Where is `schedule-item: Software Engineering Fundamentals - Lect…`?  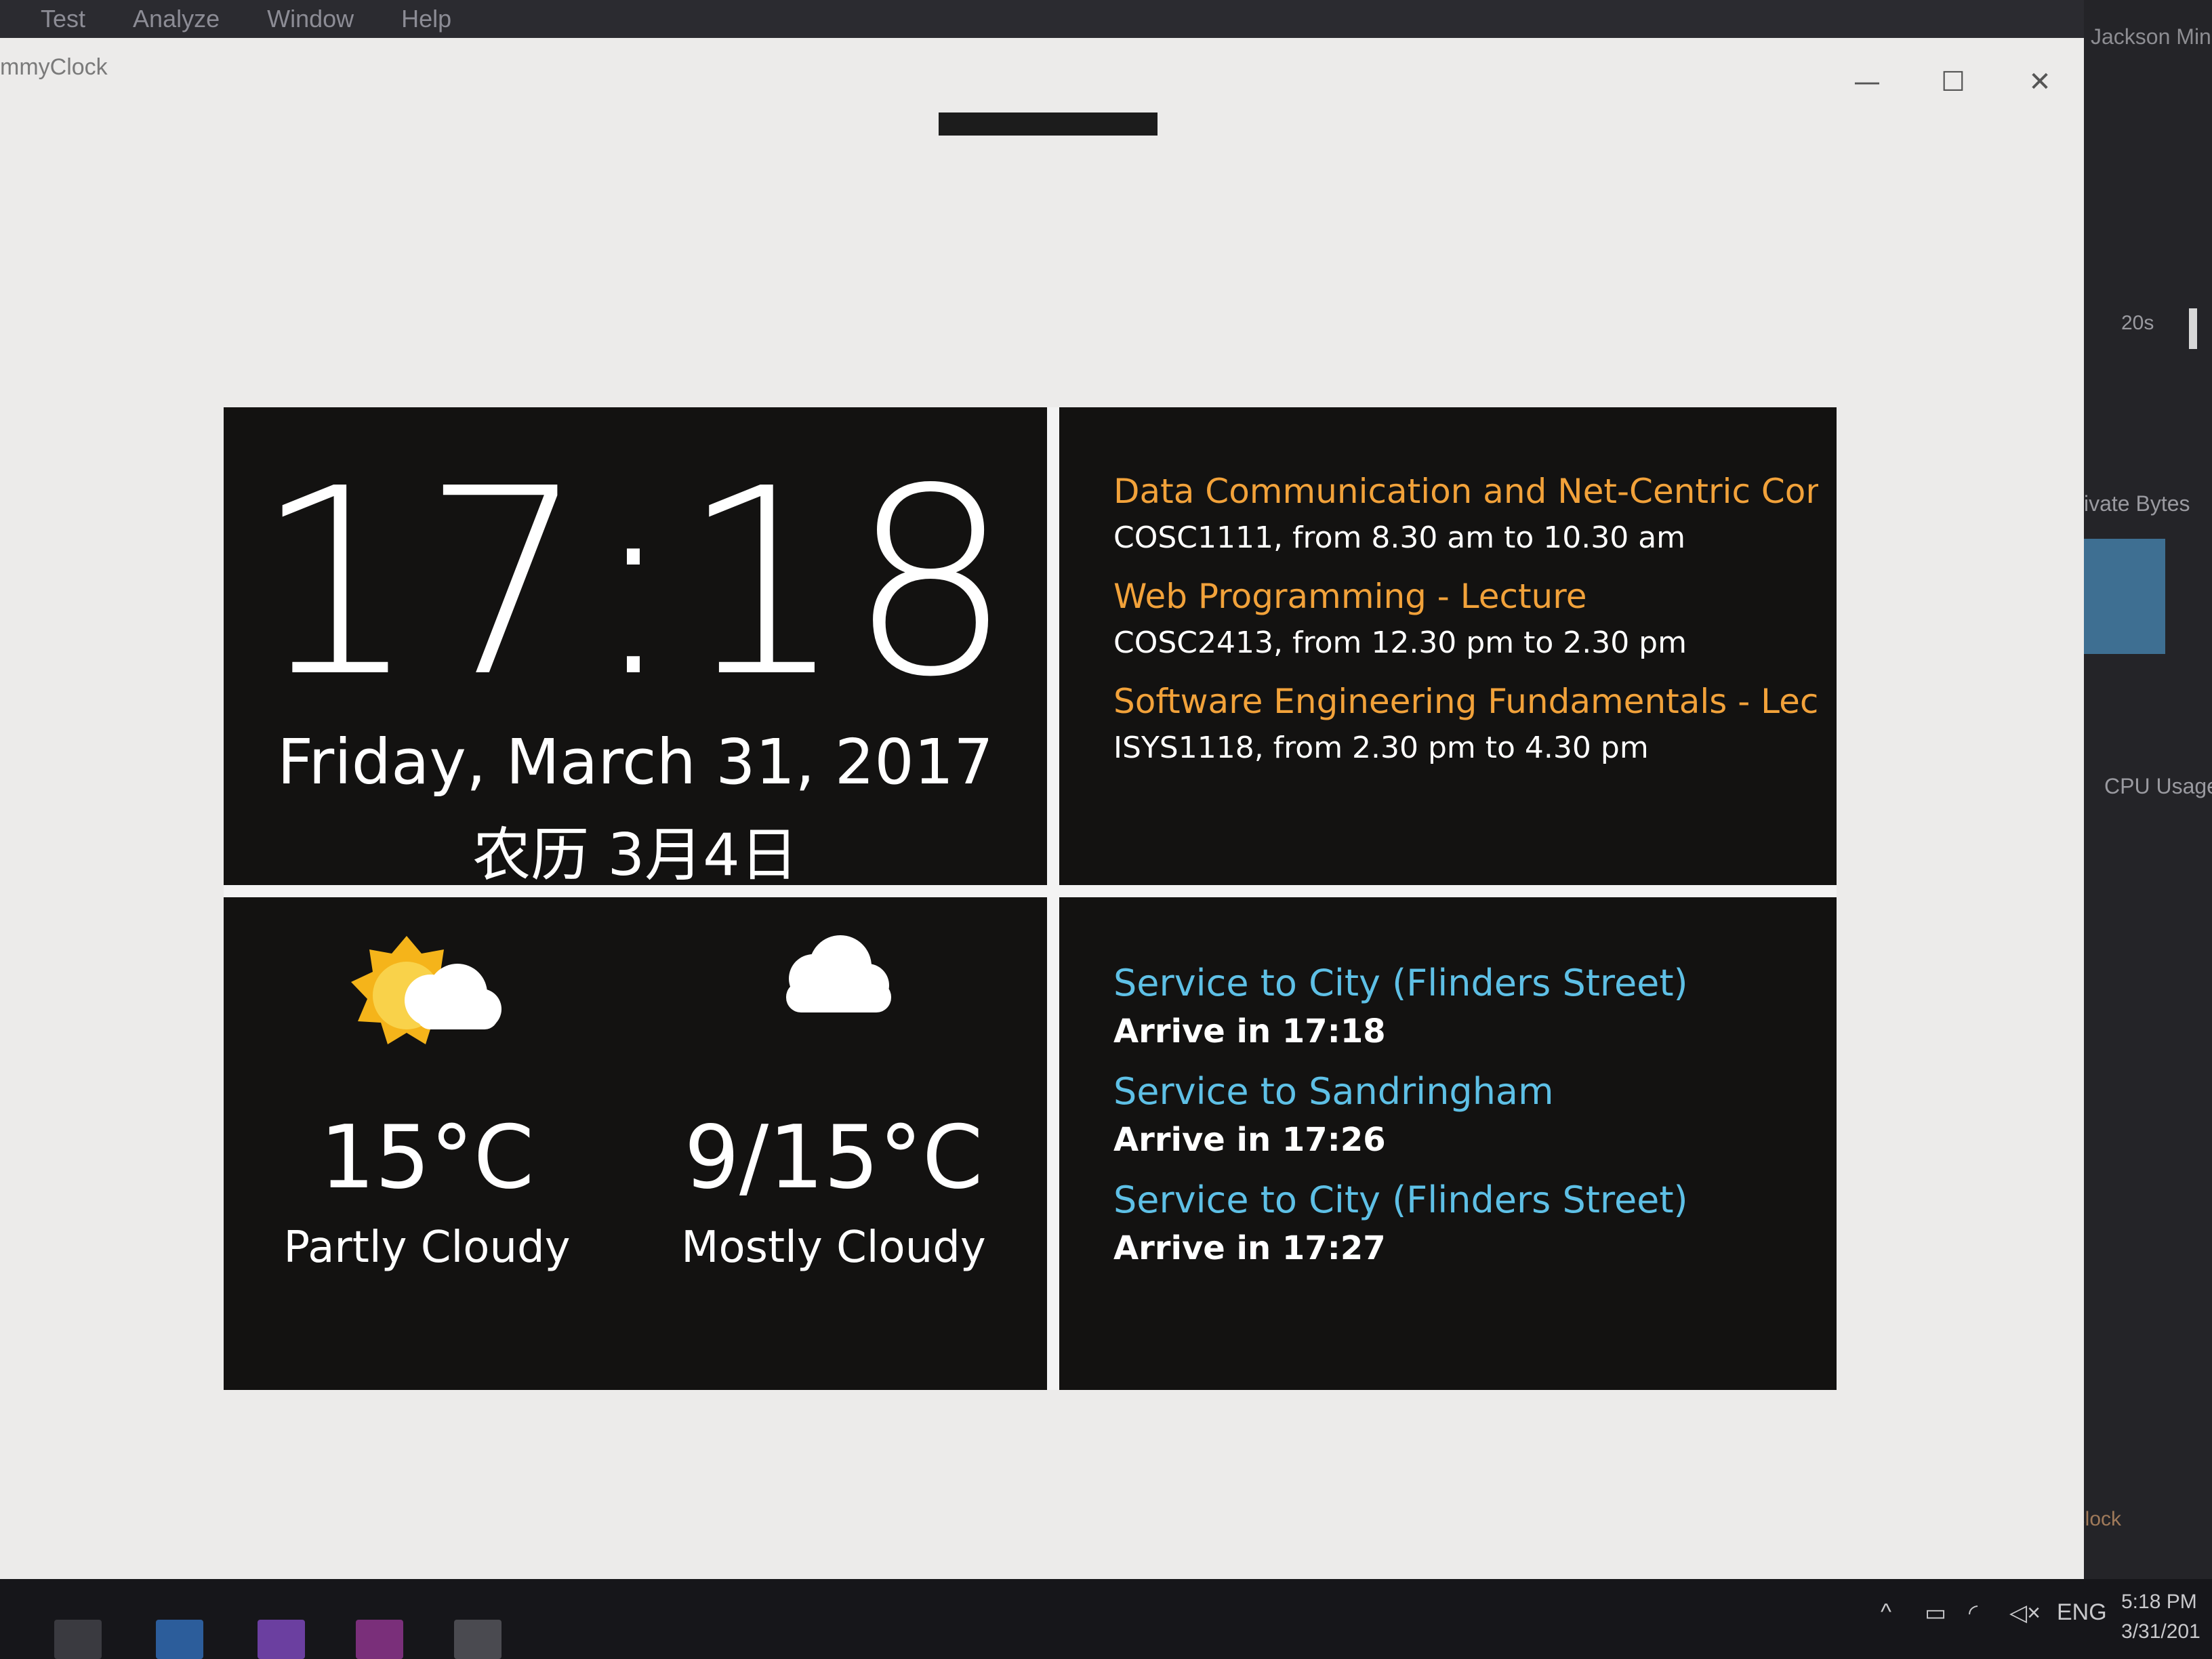
schedule-item: Software Engineering Fundamentals - Lect… is located at coordinates (1465, 724).